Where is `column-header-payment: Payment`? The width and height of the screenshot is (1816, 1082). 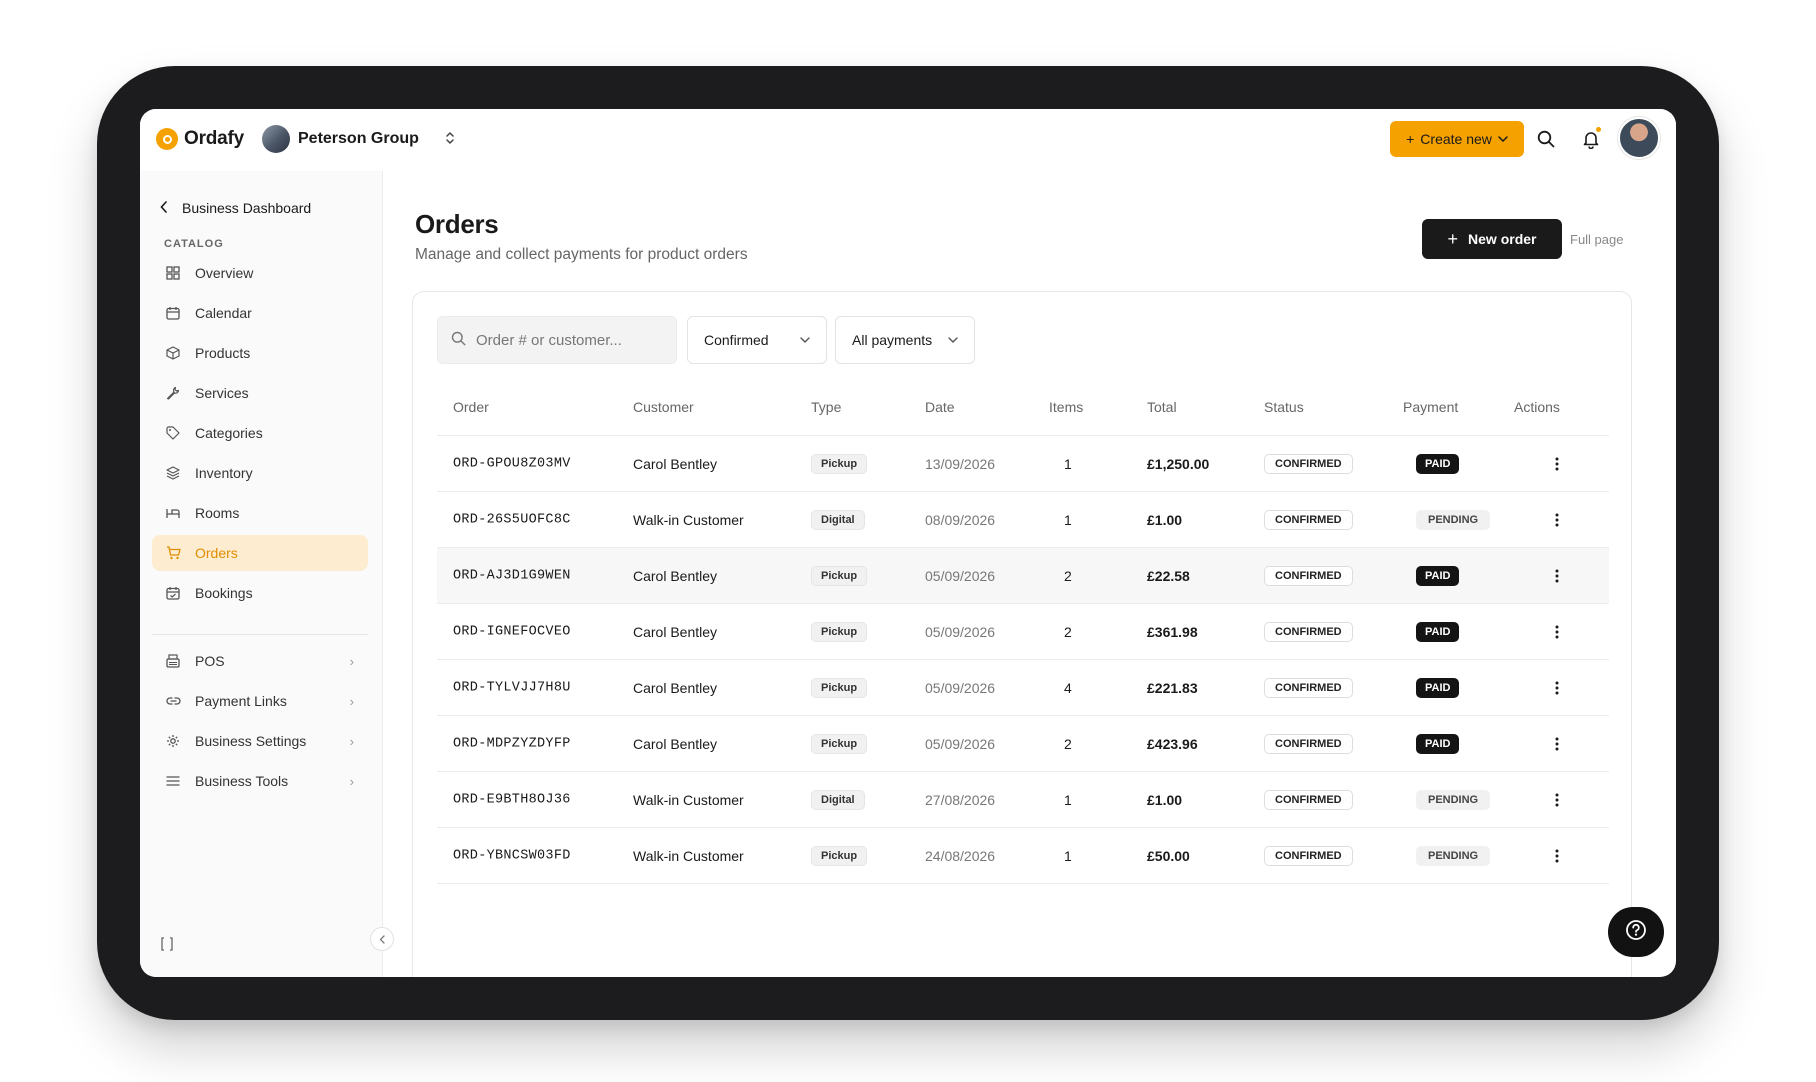 column-header-payment: Payment is located at coordinates (1430, 407).